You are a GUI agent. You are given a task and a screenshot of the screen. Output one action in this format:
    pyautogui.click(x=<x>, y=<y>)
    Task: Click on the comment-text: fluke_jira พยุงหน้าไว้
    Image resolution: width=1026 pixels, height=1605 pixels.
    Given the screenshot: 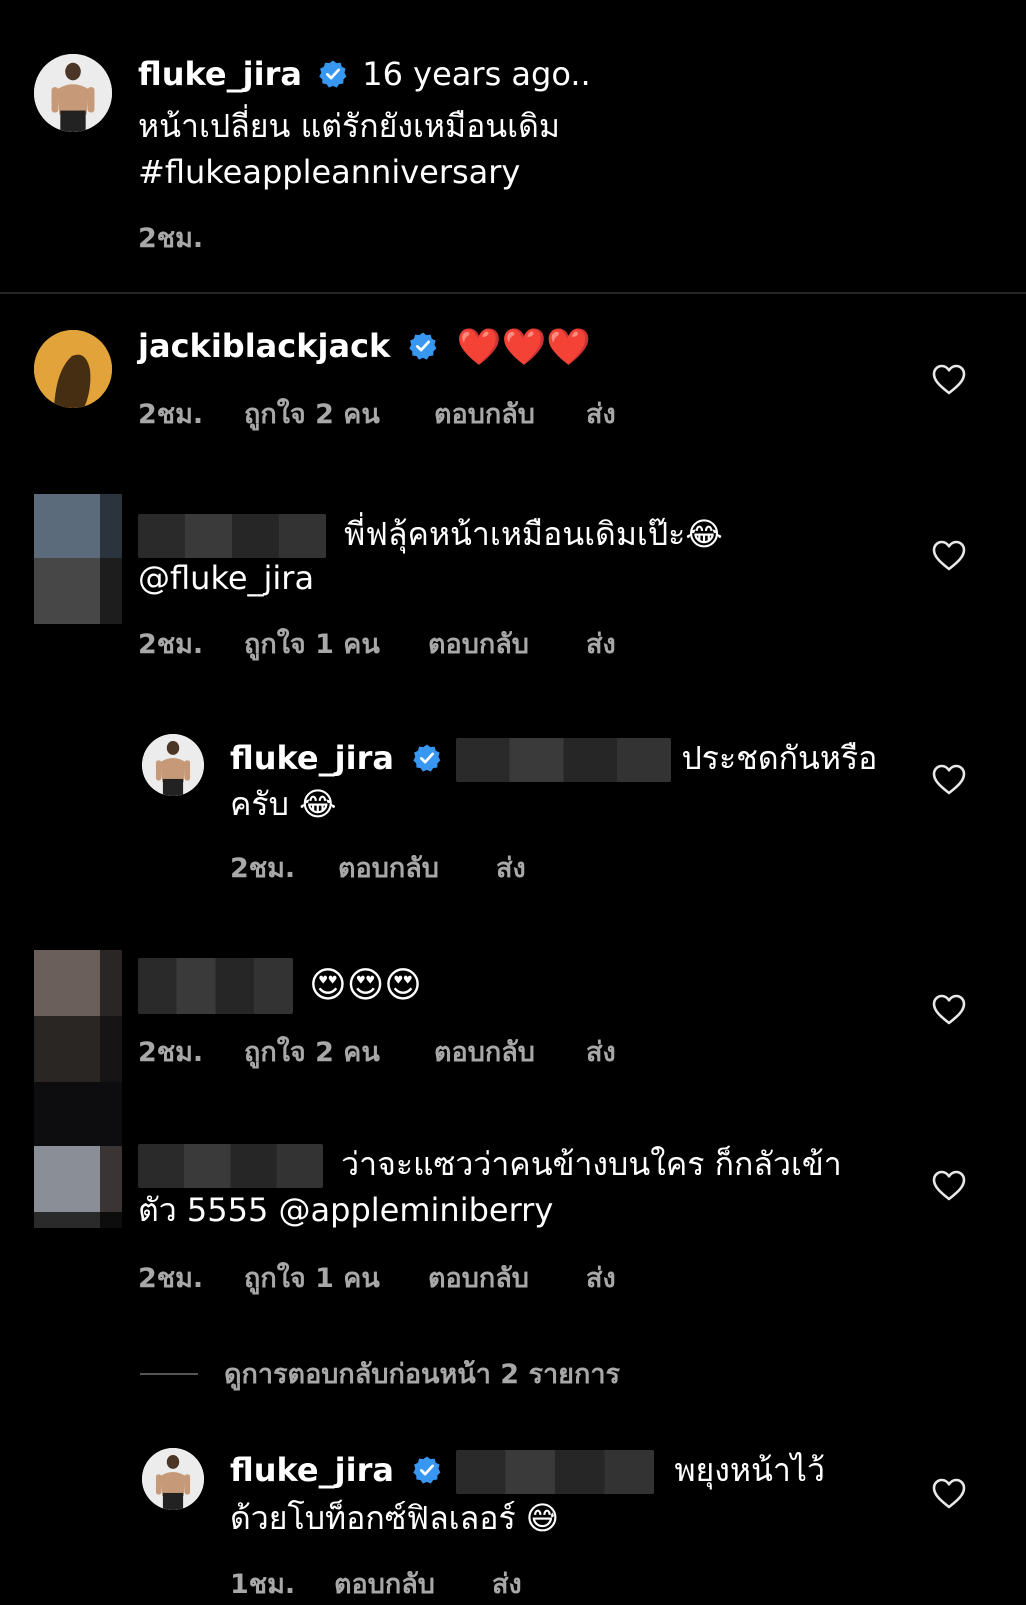 What is the action you would take?
    pyautogui.click(x=527, y=1470)
    